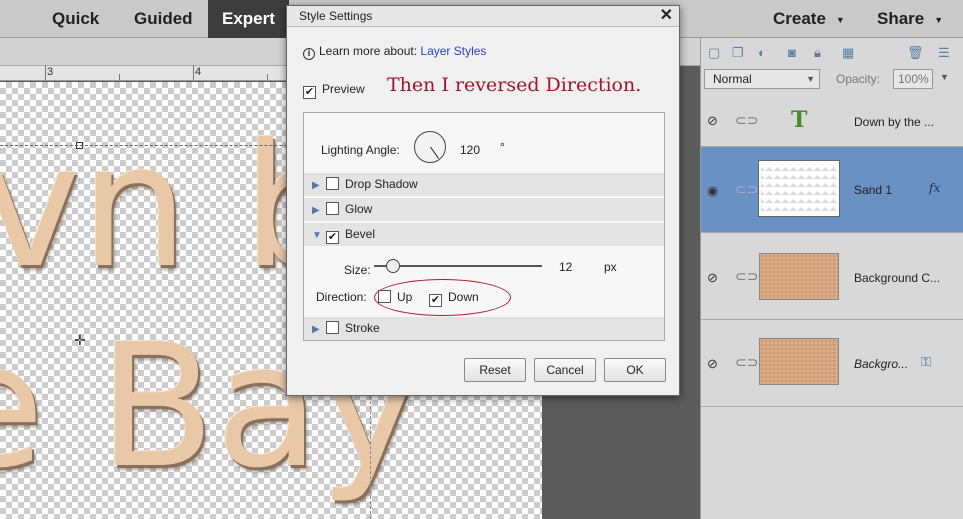  What do you see at coordinates (470, 150) in the screenshot?
I see `lighting-angle-value: 120` at bounding box center [470, 150].